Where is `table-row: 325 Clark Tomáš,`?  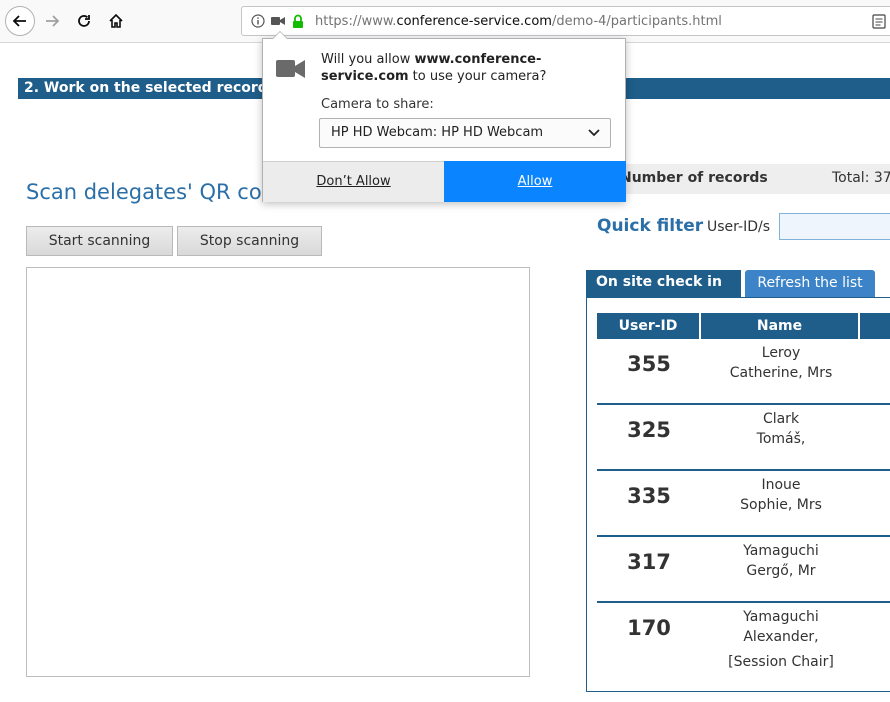 table-row: 325 Clark Tomáš, is located at coordinates (743, 438).